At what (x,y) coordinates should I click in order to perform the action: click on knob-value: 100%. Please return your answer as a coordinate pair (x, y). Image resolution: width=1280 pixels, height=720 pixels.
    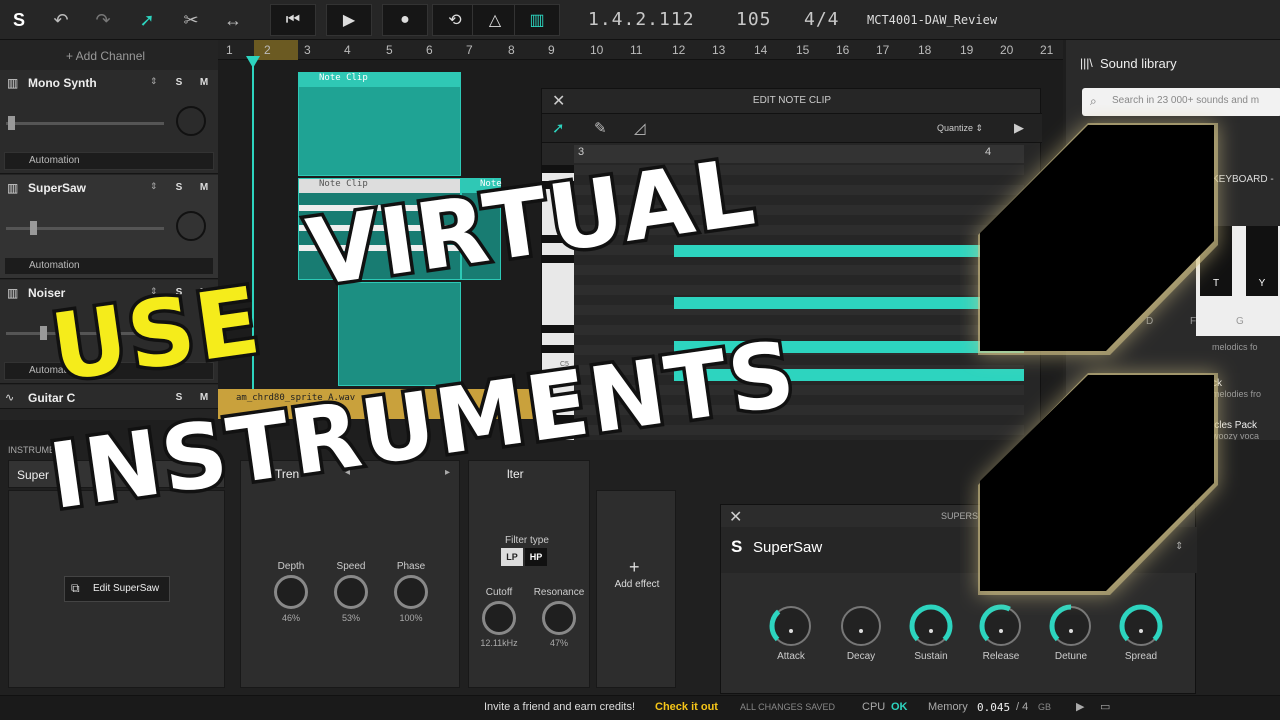
    Looking at the image, I should click on (411, 618).